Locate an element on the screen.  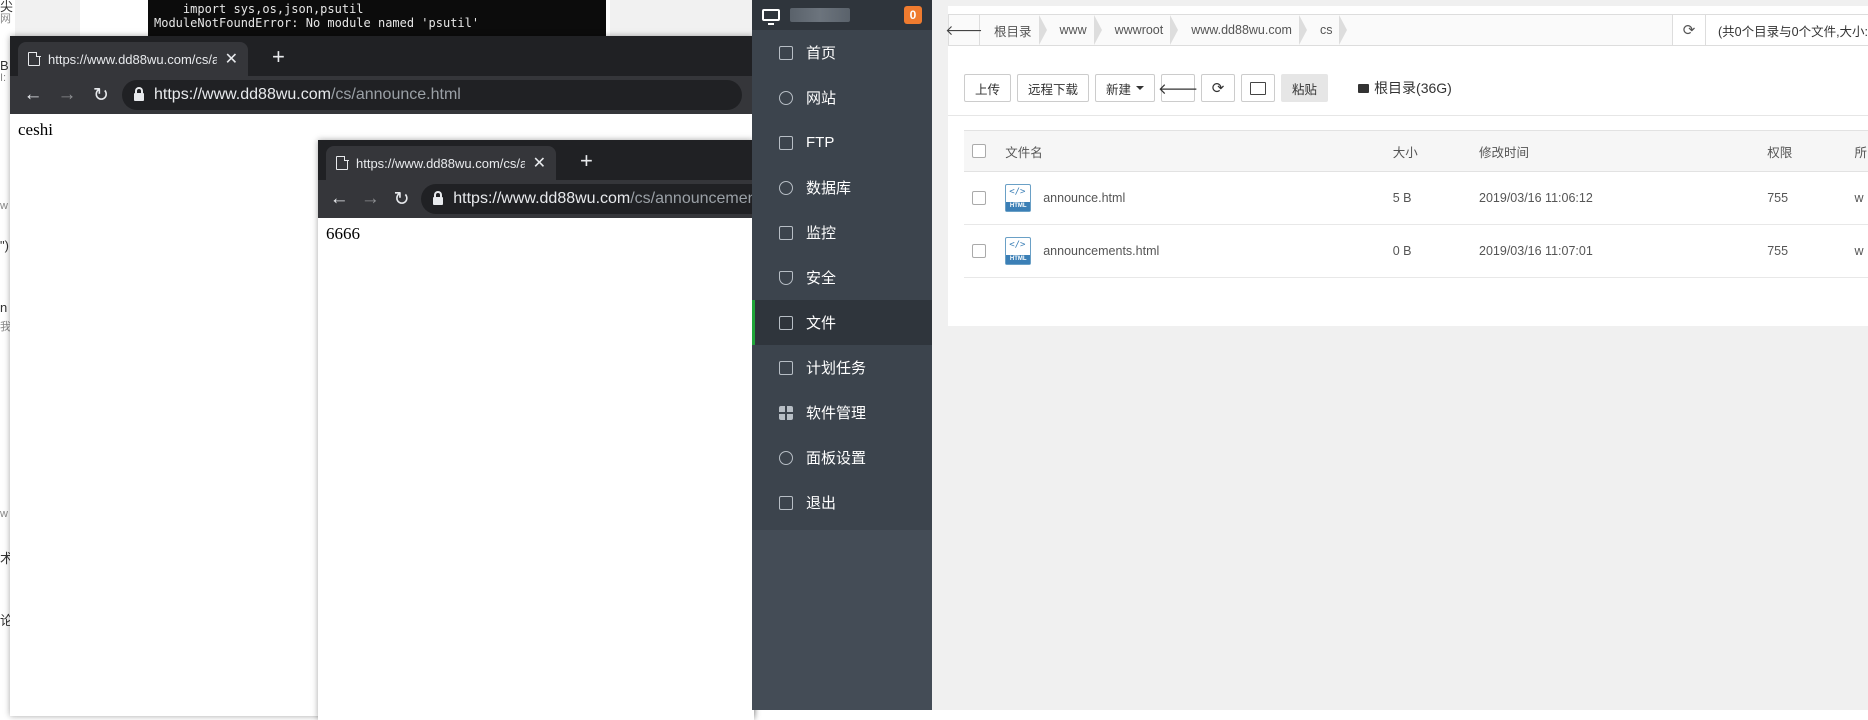
ftp-icon is located at coordinates (786, 142).